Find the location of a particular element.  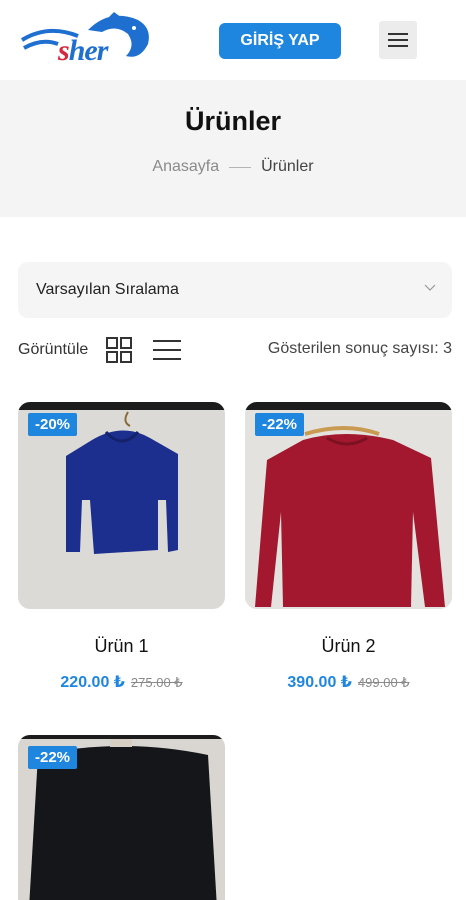

current-price: 390.00 ₺ is located at coordinates (319, 682).